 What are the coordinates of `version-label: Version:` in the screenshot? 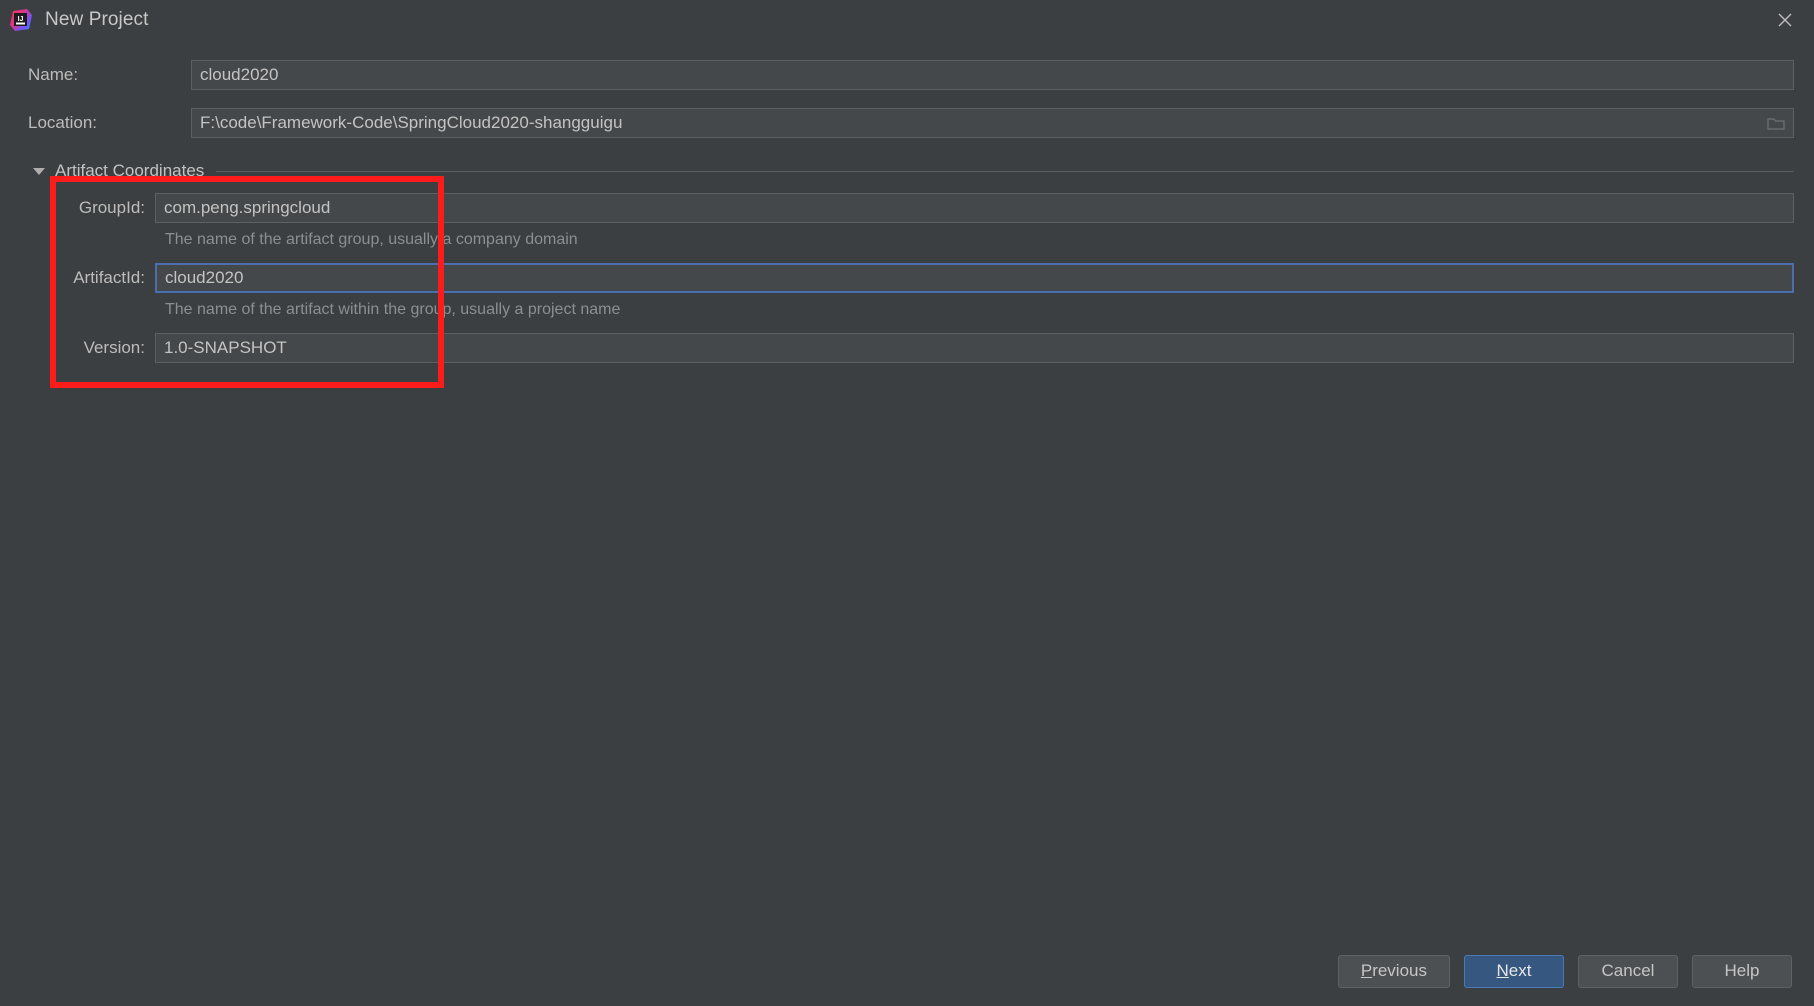 It's located at (114, 347).